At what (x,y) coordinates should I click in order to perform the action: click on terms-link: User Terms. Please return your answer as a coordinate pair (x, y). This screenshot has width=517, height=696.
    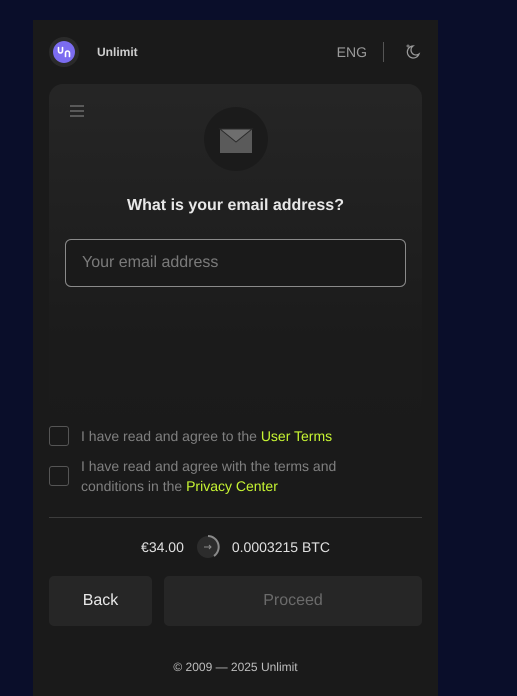
    Looking at the image, I should click on (296, 436).